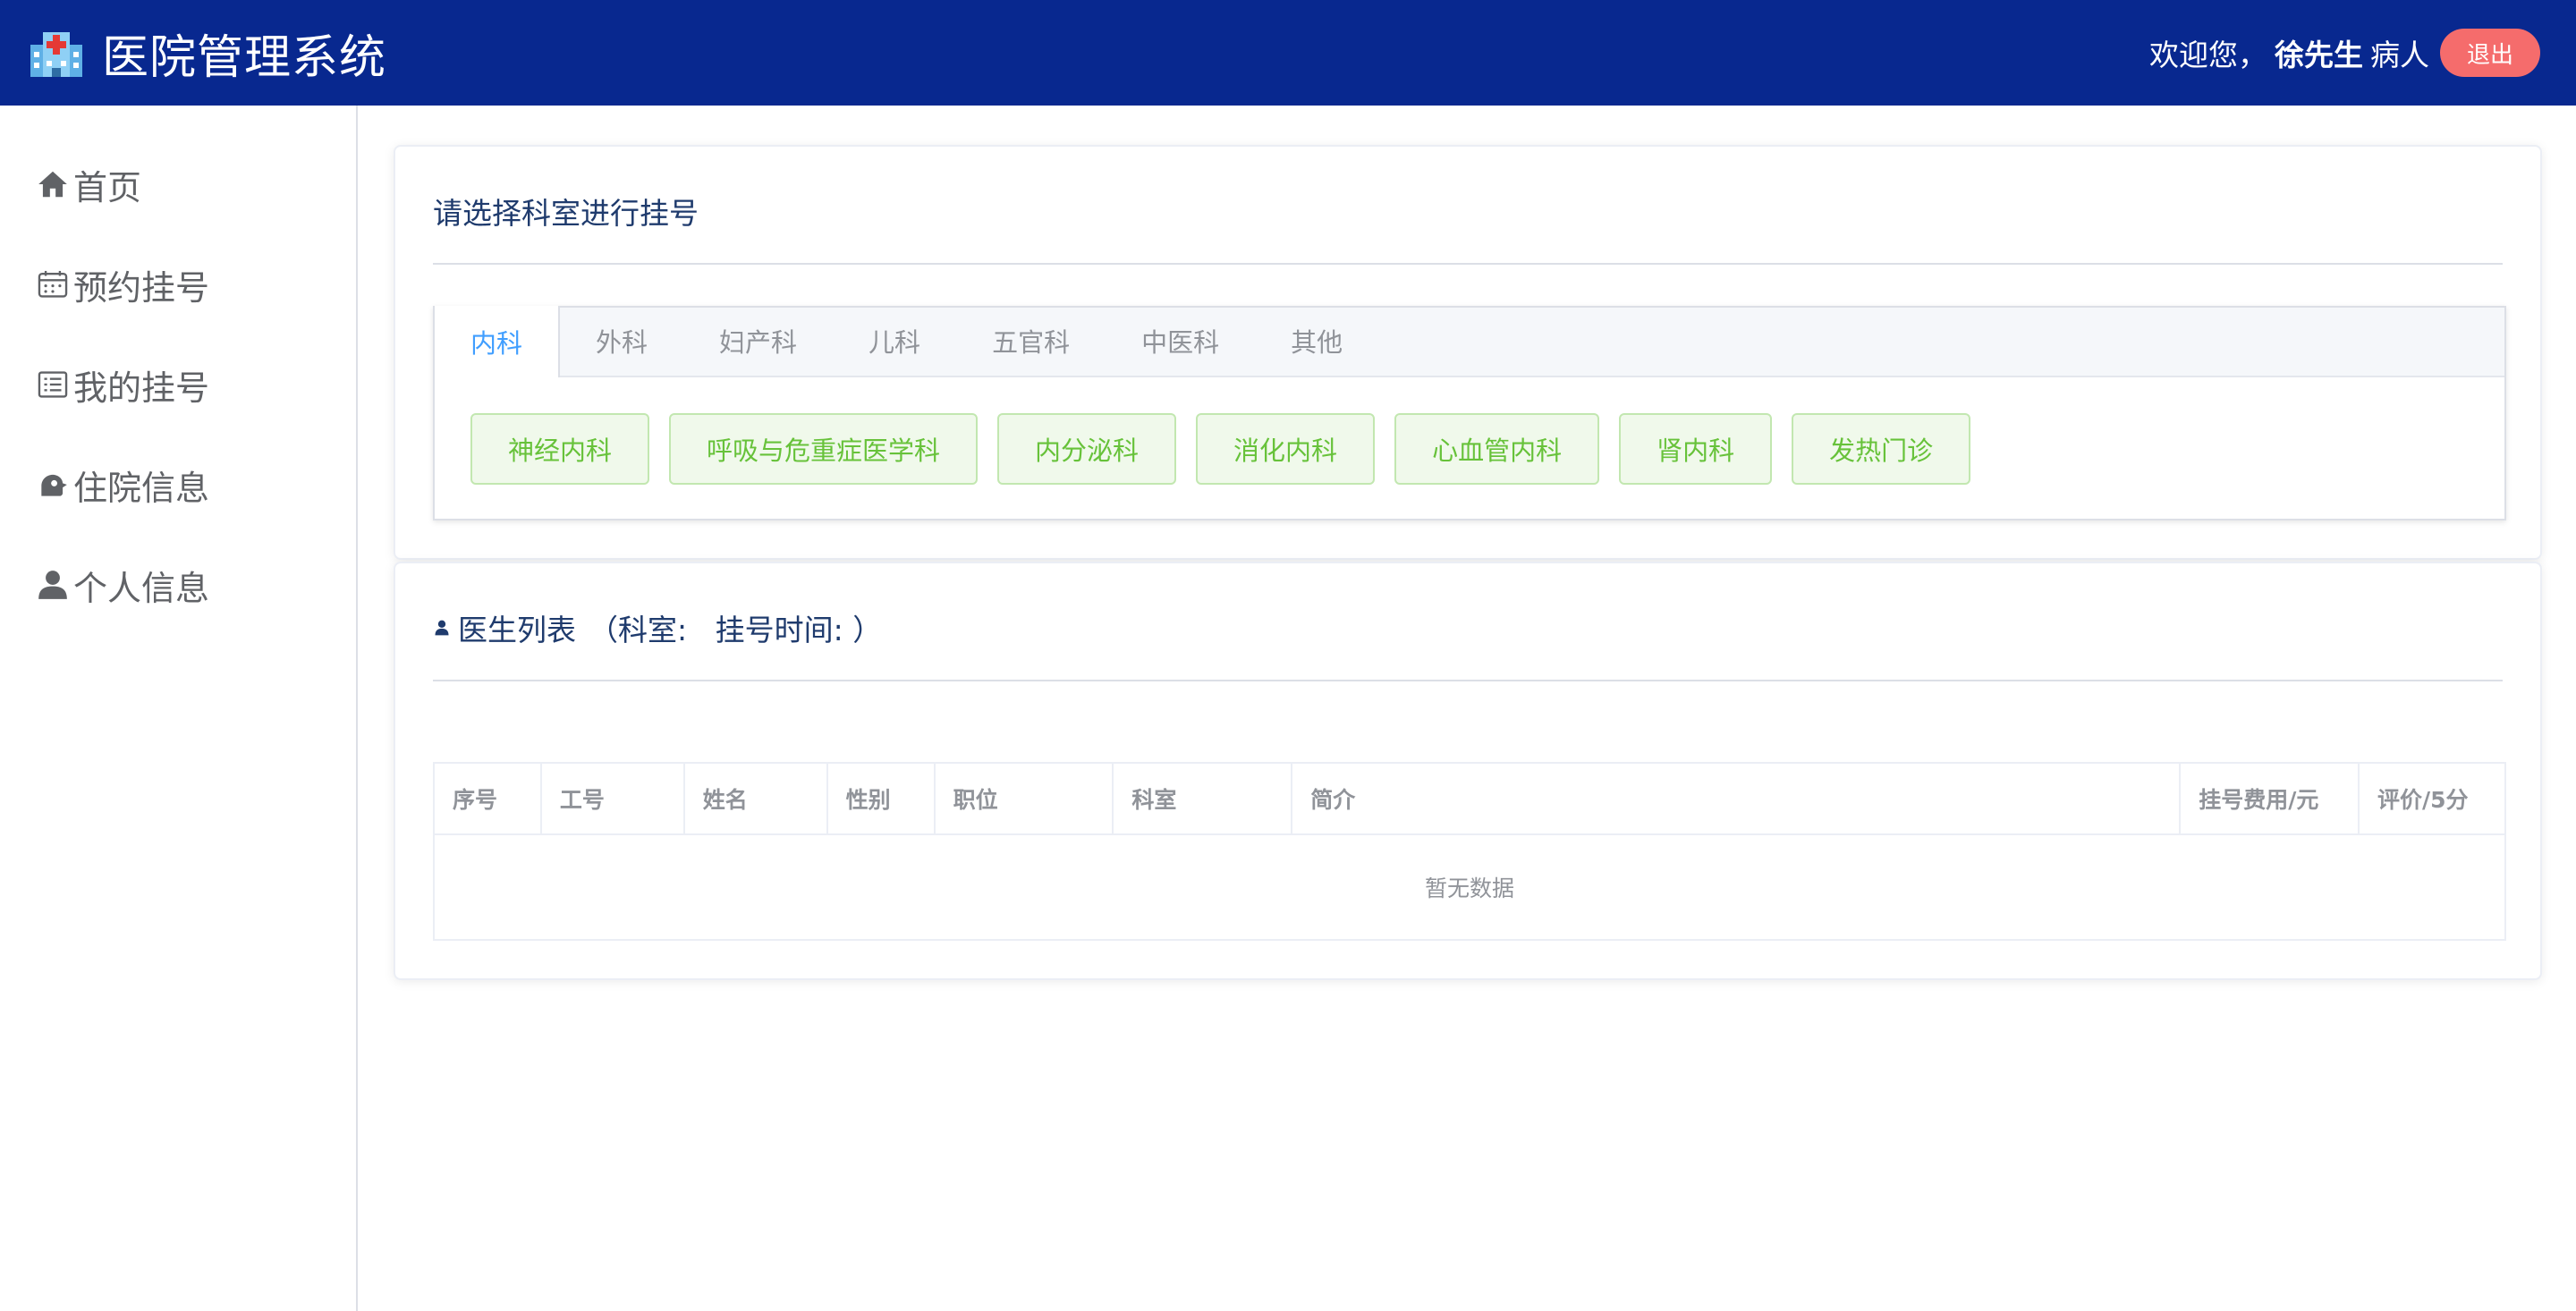 This screenshot has height=1311, width=2576. What do you see at coordinates (1031, 341) in the screenshot?
I see `tab-ent: 五官科` at bounding box center [1031, 341].